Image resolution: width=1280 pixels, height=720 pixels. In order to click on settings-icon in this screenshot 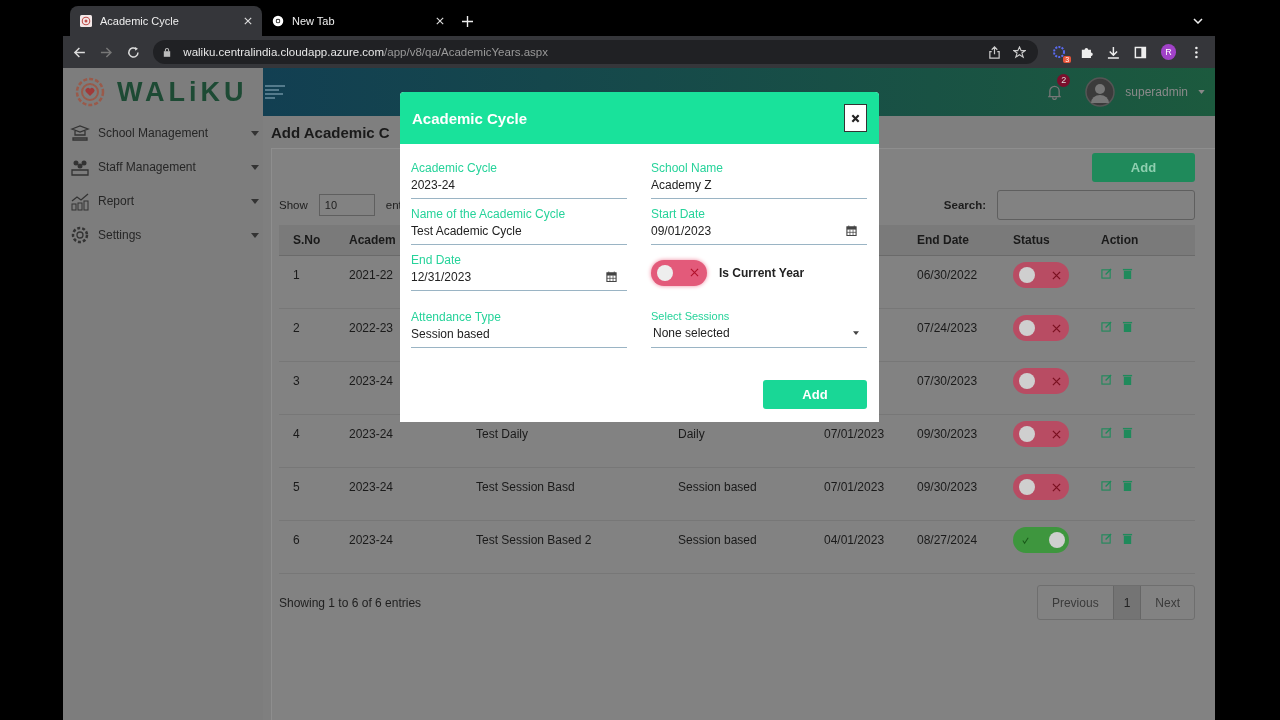, I will do `click(80, 235)`.